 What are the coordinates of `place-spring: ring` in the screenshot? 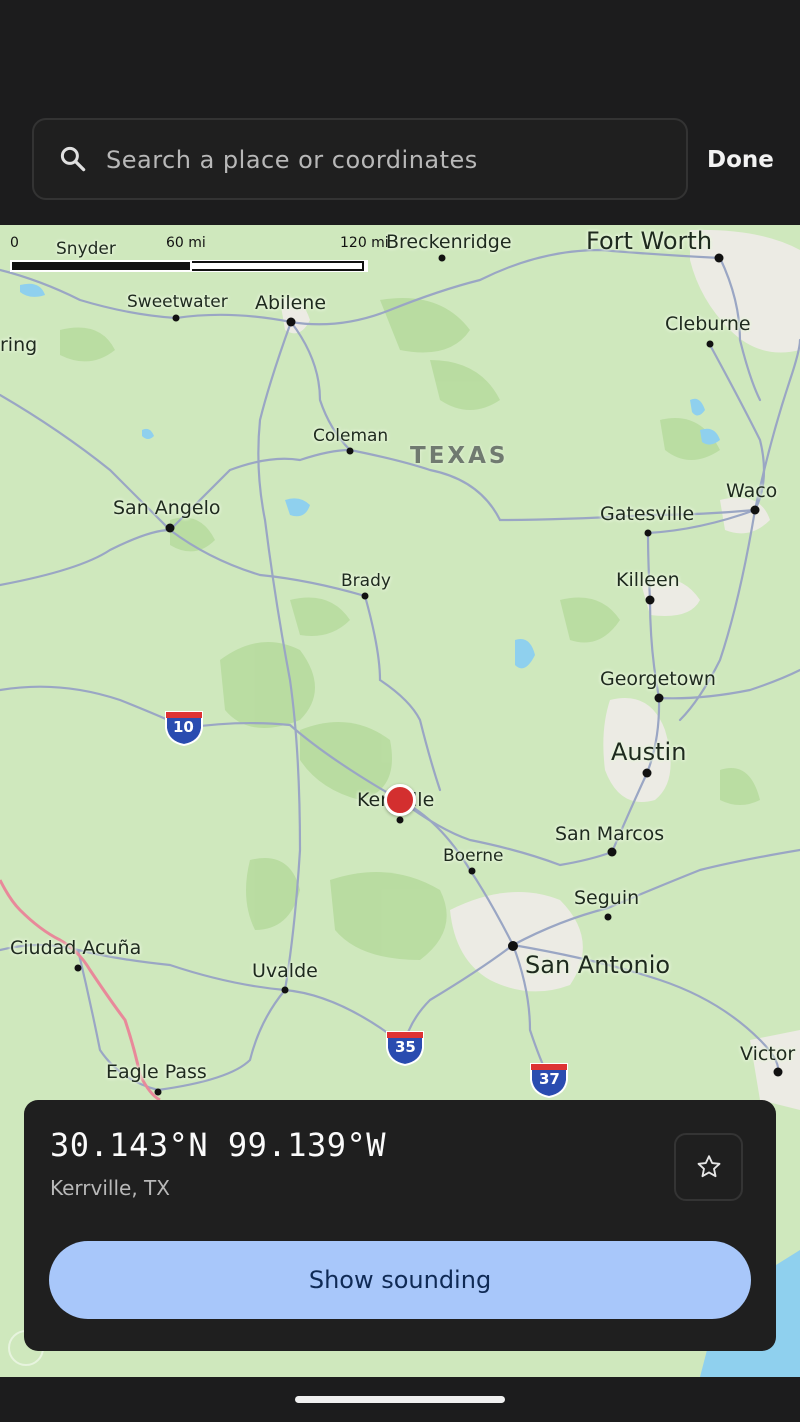 It's located at (19, 345).